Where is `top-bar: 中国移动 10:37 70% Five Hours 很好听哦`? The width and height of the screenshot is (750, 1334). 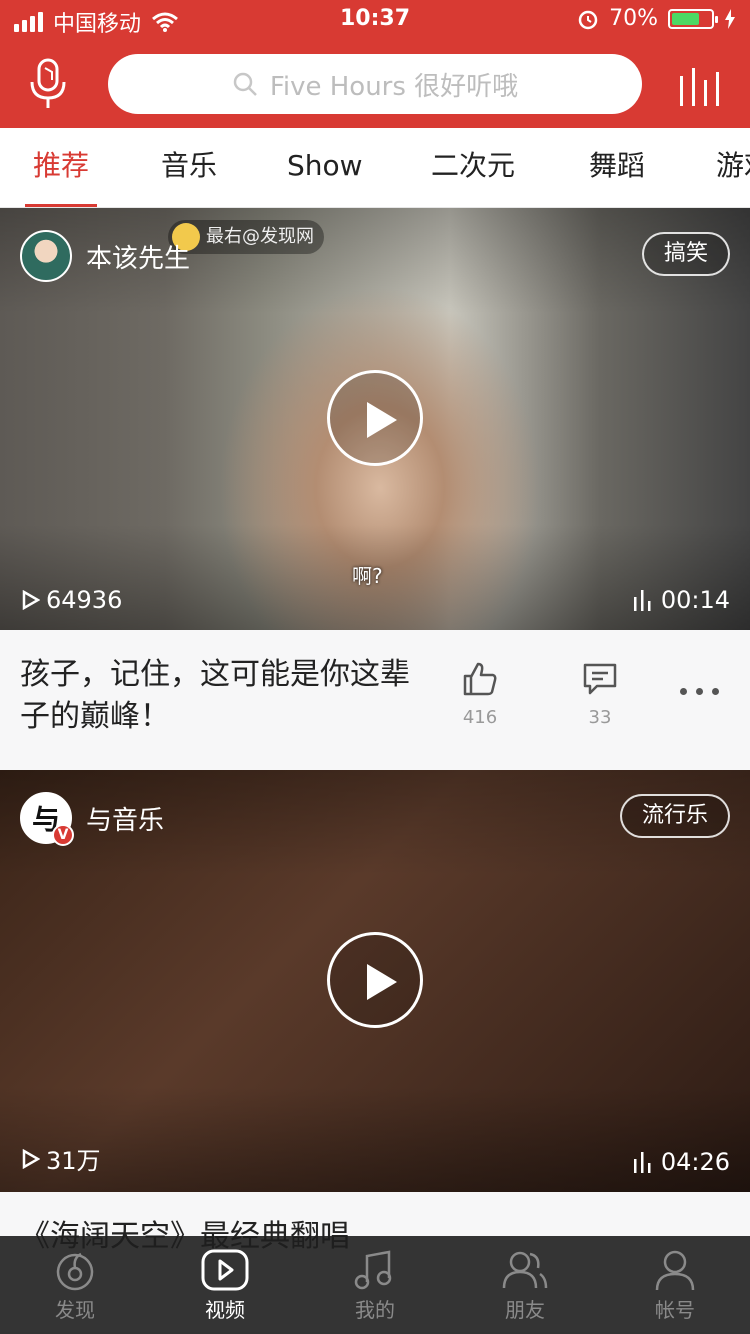 top-bar: 中国移动 10:37 70% Five Hours 很好听哦 is located at coordinates (375, 64).